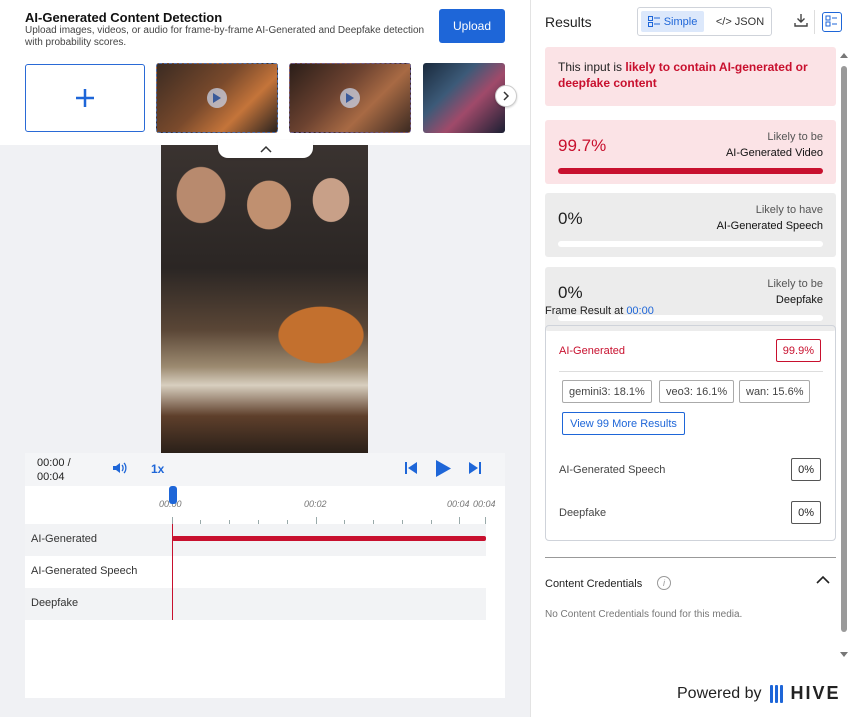 Image resolution: width=862 pixels, height=717 pixels. What do you see at coordinates (623, 423) in the screenshot?
I see `view-more-results-button: View 99 More Results` at bounding box center [623, 423].